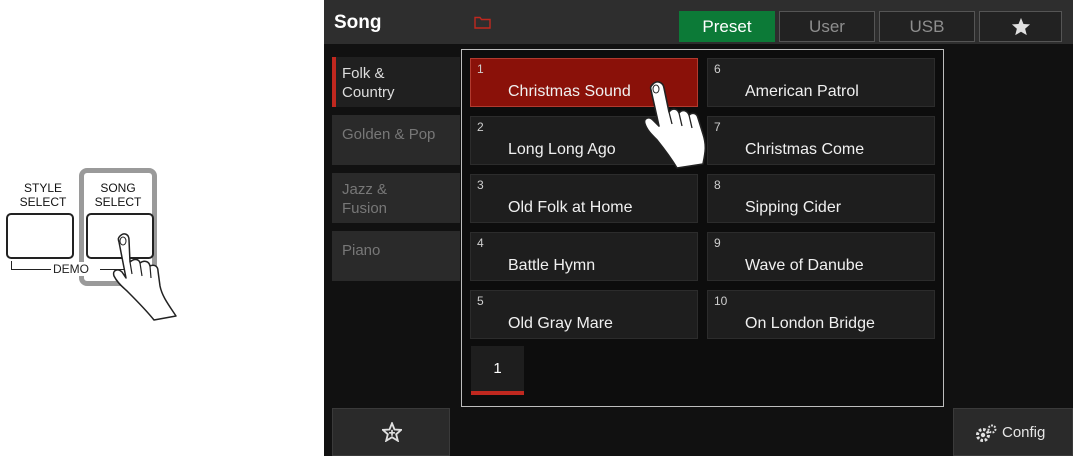 The image size is (1073, 456). I want to click on style-select-button, so click(40, 236).